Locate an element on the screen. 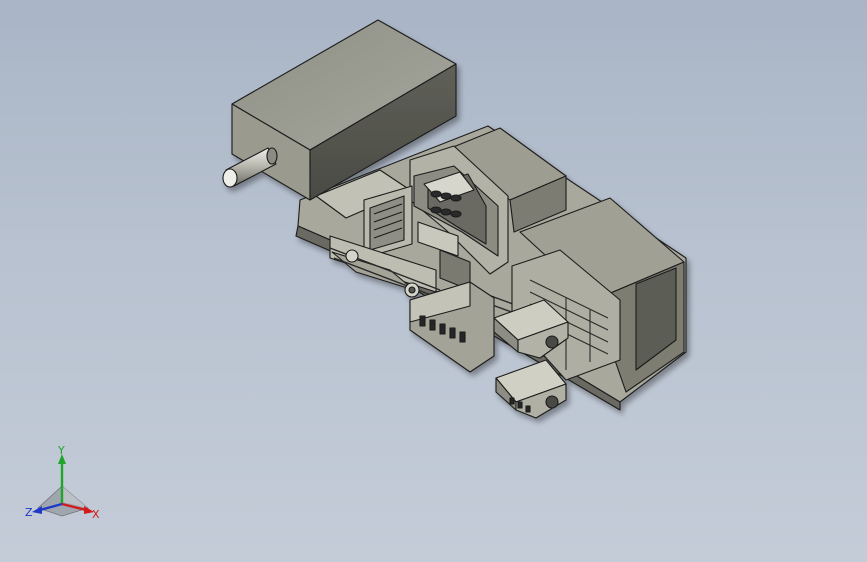 Image resolution: width=867 pixels, height=562 pixels. x-axis-label: X is located at coordinates (96, 514).